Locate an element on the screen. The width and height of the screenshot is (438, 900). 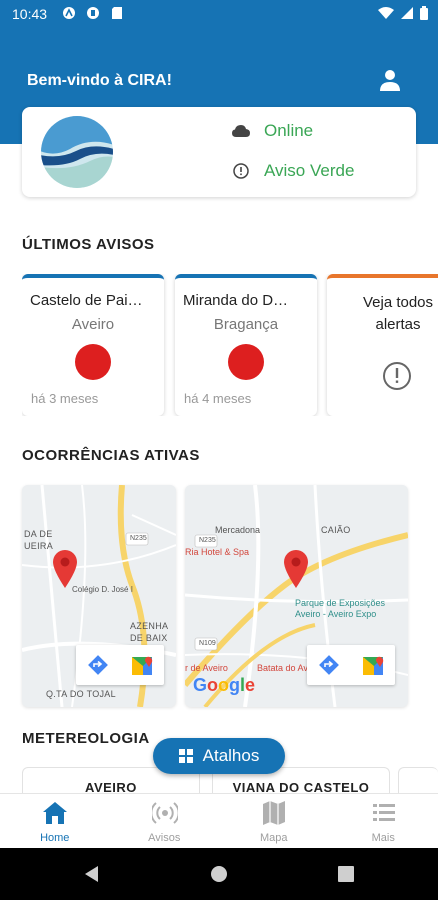
connection-status: Online is located at coordinates (272, 131).